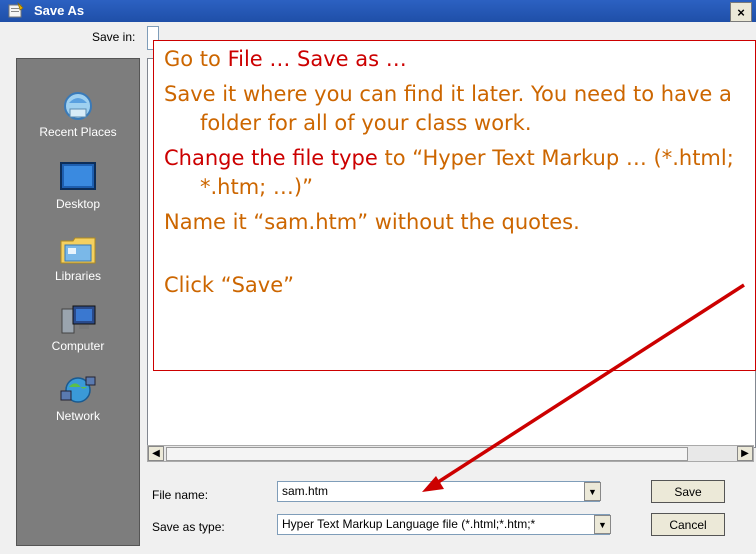 Image resolution: width=756 pixels, height=554 pixels. I want to click on place-libraries: Libraries, so click(78, 258).